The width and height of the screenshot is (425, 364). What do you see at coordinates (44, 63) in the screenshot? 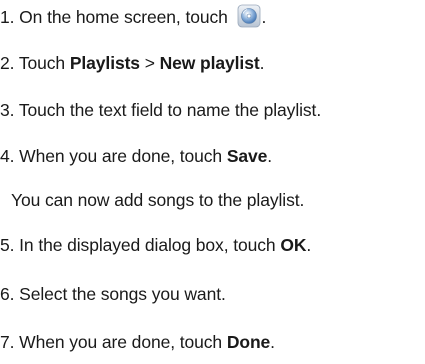
I see `step-2-pre: Touch` at bounding box center [44, 63].